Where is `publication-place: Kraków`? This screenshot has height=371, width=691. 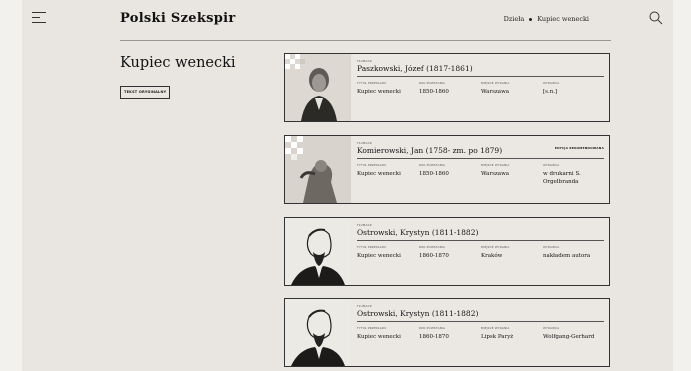
publication-place: Kraków is located at coordinates (492, 256).